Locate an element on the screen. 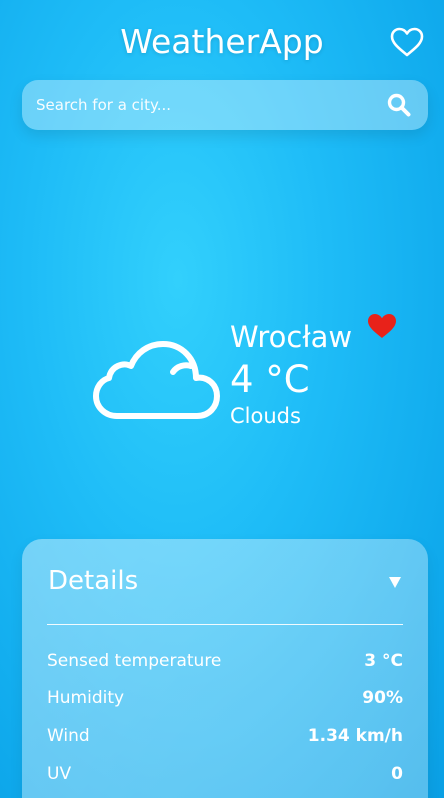 Image resolution: width=444 pixels, height=798 pixels. triangle-down-icon is located at coordinates (395, 581).